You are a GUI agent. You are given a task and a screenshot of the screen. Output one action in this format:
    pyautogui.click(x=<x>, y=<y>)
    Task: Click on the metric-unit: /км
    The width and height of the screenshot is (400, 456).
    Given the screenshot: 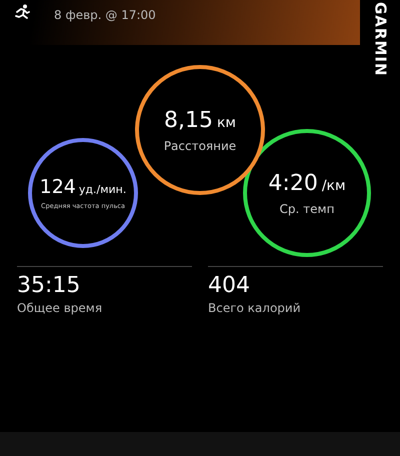 What is the action you would take?
    pyautogui.click(x=334, y=186)
    